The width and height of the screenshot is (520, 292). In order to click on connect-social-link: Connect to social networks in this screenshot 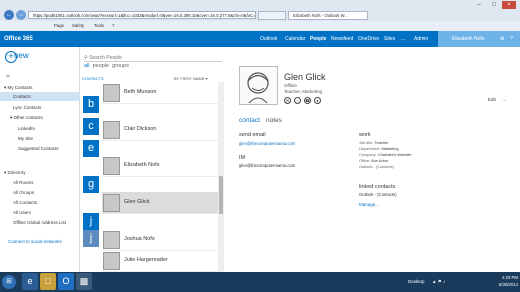, I will do `click(40, 241)`.